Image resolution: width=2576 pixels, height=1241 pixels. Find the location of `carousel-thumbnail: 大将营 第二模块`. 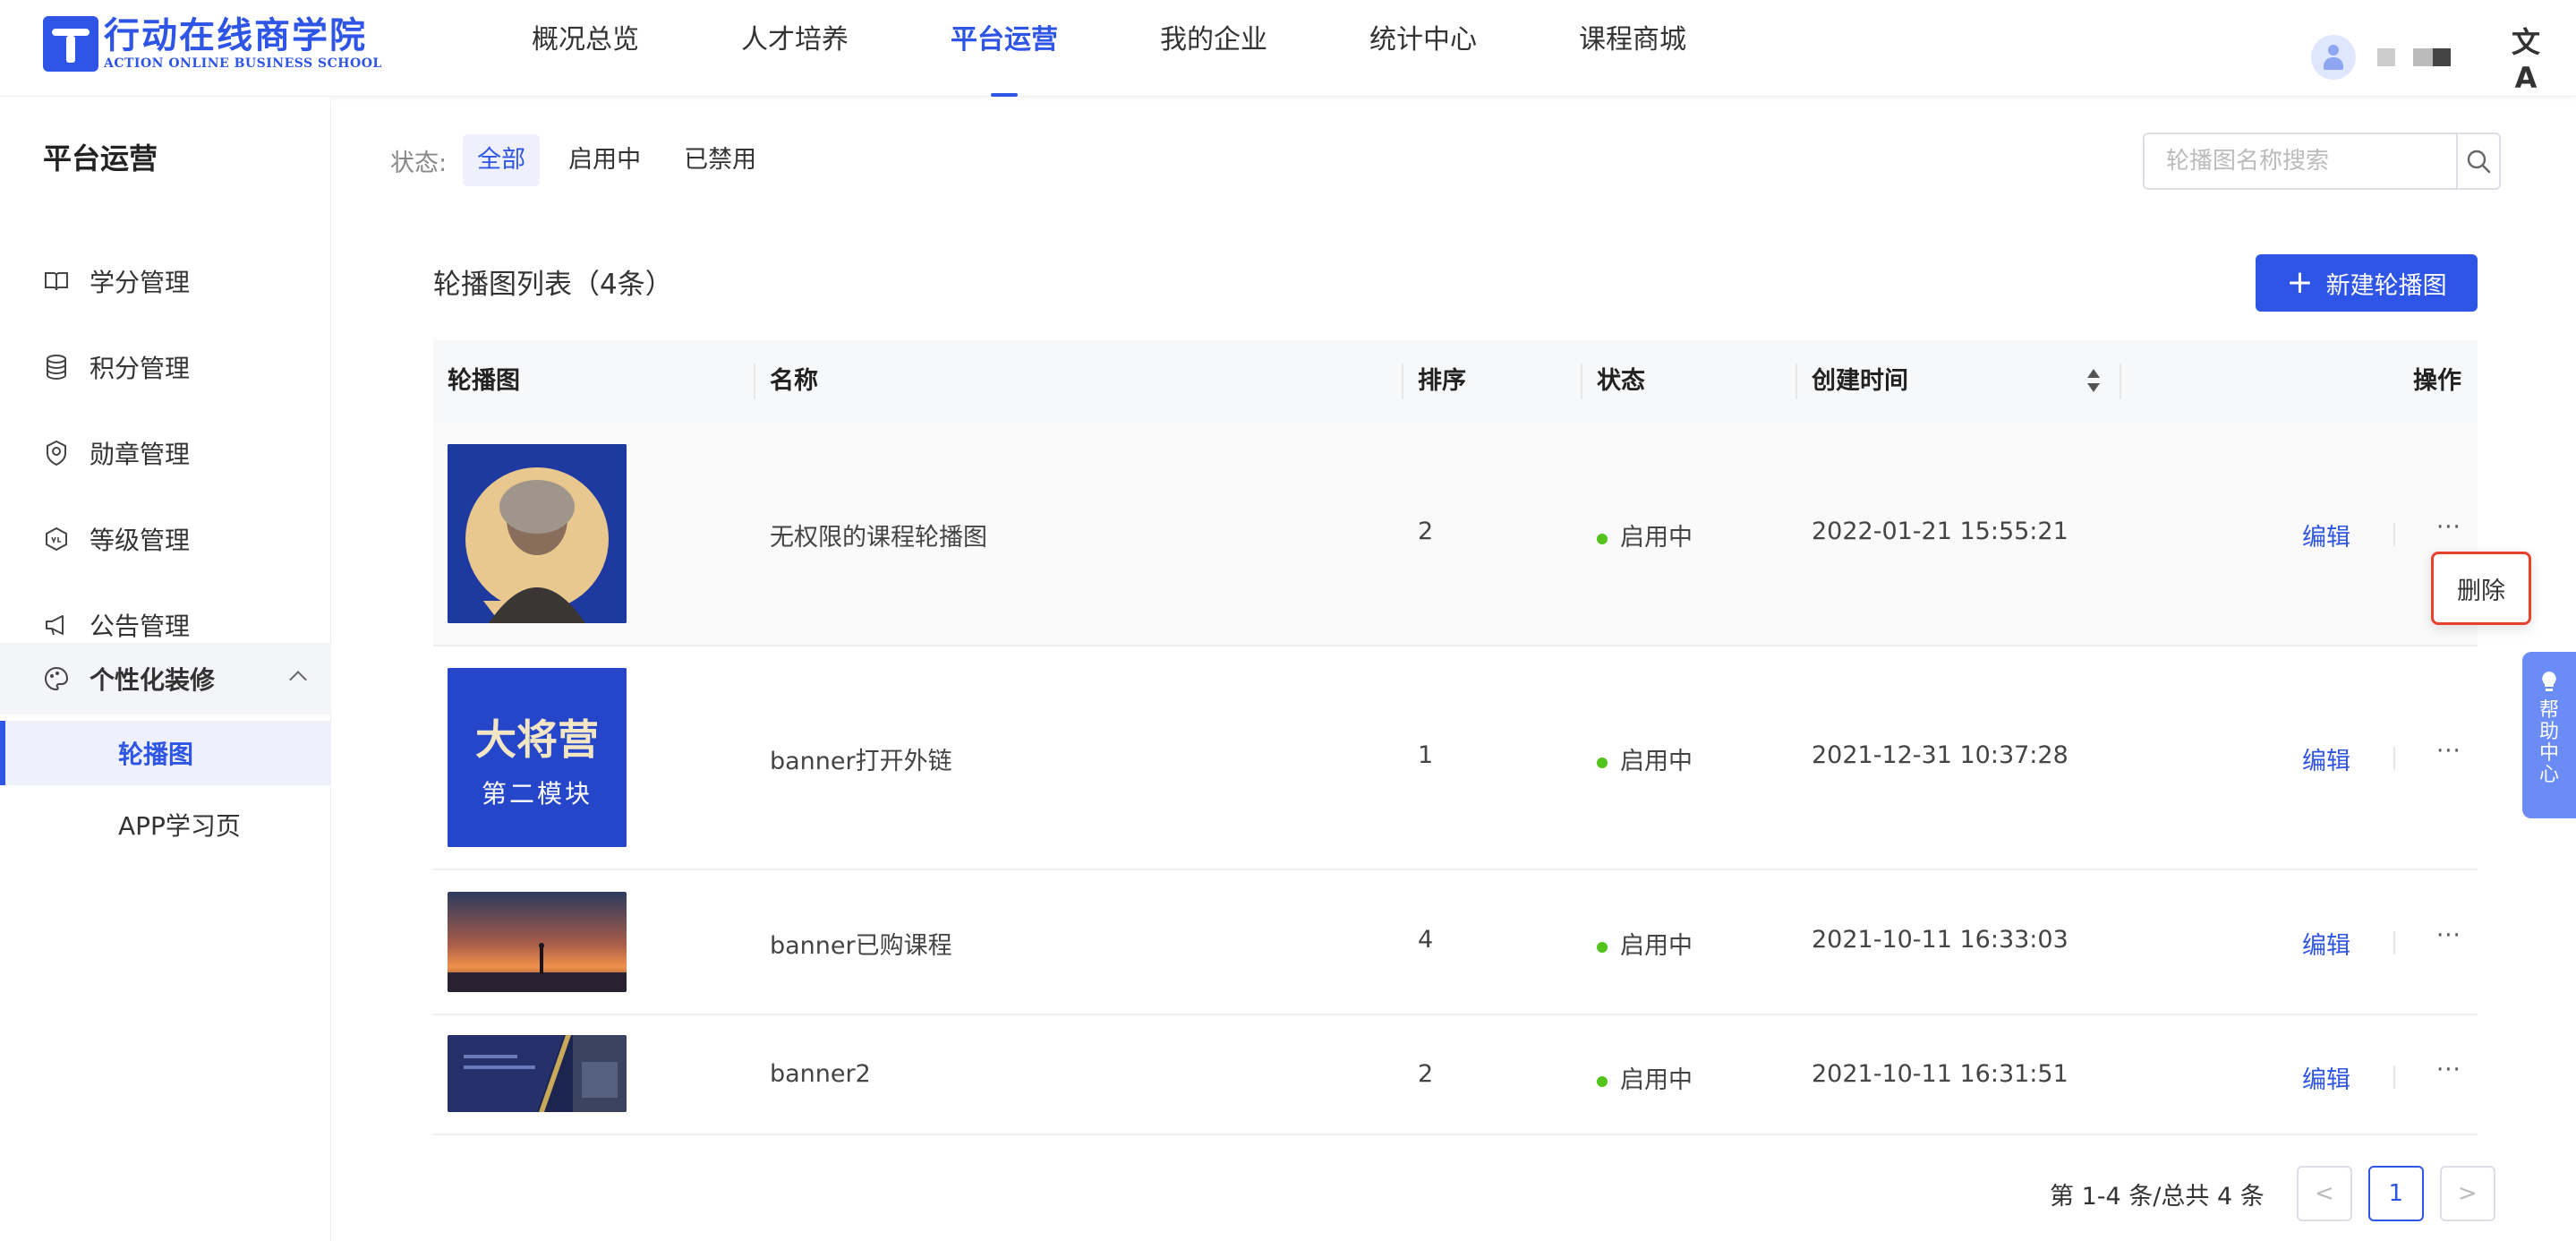

carousel-thumbnail: 大将营 第二模块 is located at coordinates (537, 757).